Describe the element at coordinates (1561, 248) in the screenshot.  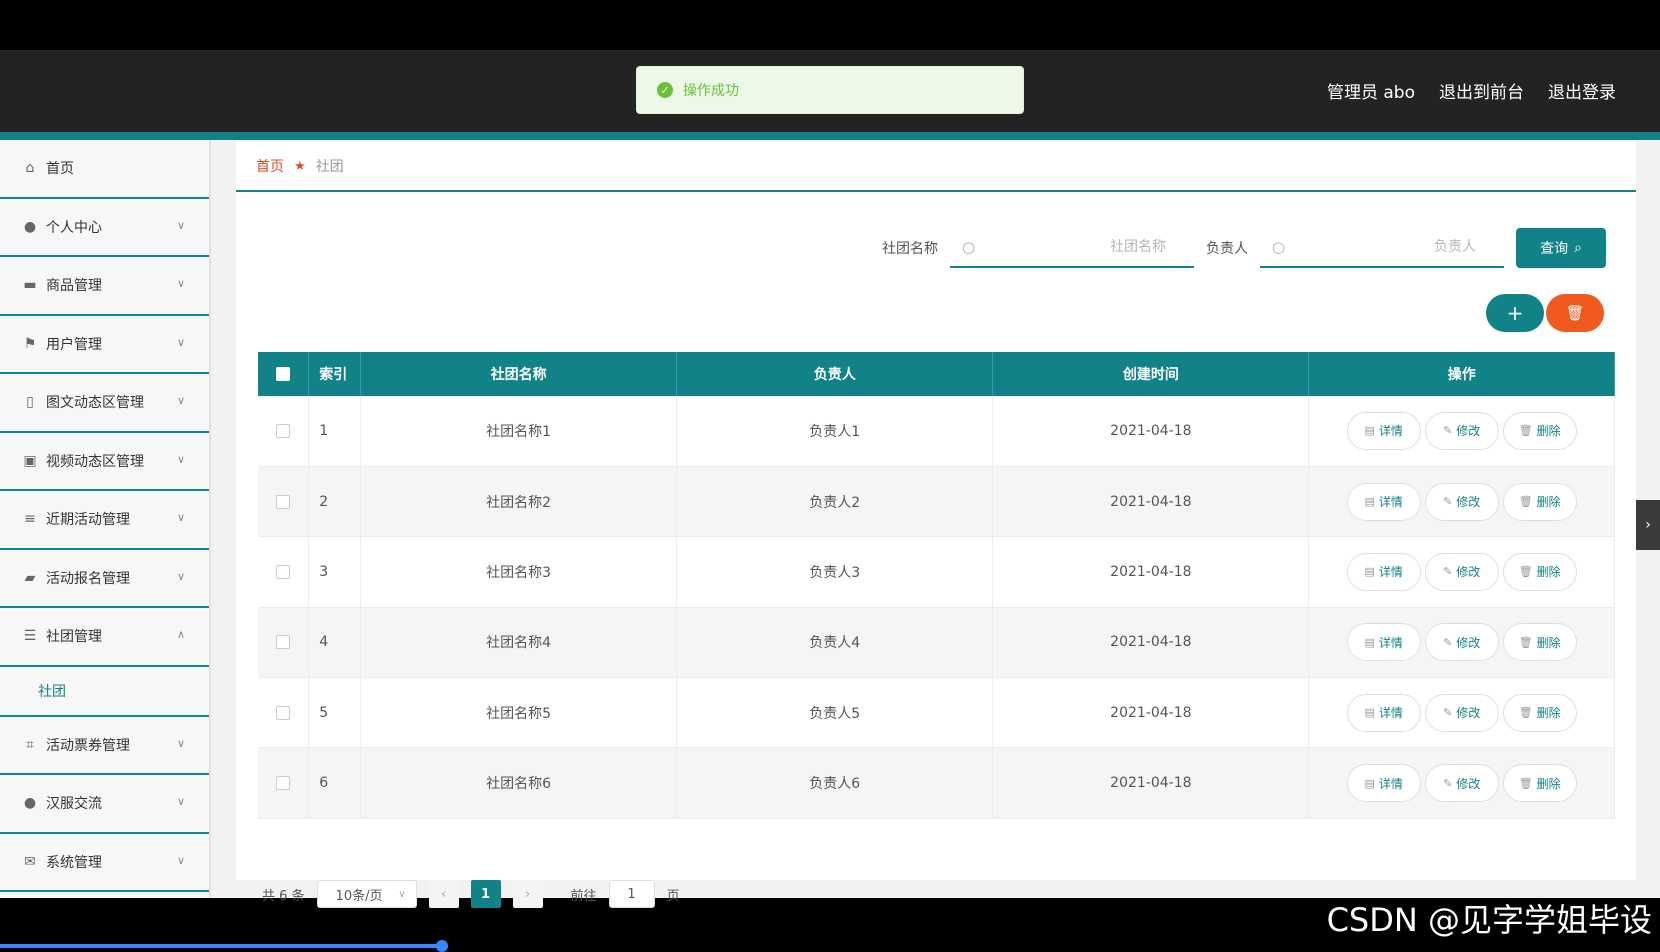
I see `query-button: 查询 ⌕` at that location.